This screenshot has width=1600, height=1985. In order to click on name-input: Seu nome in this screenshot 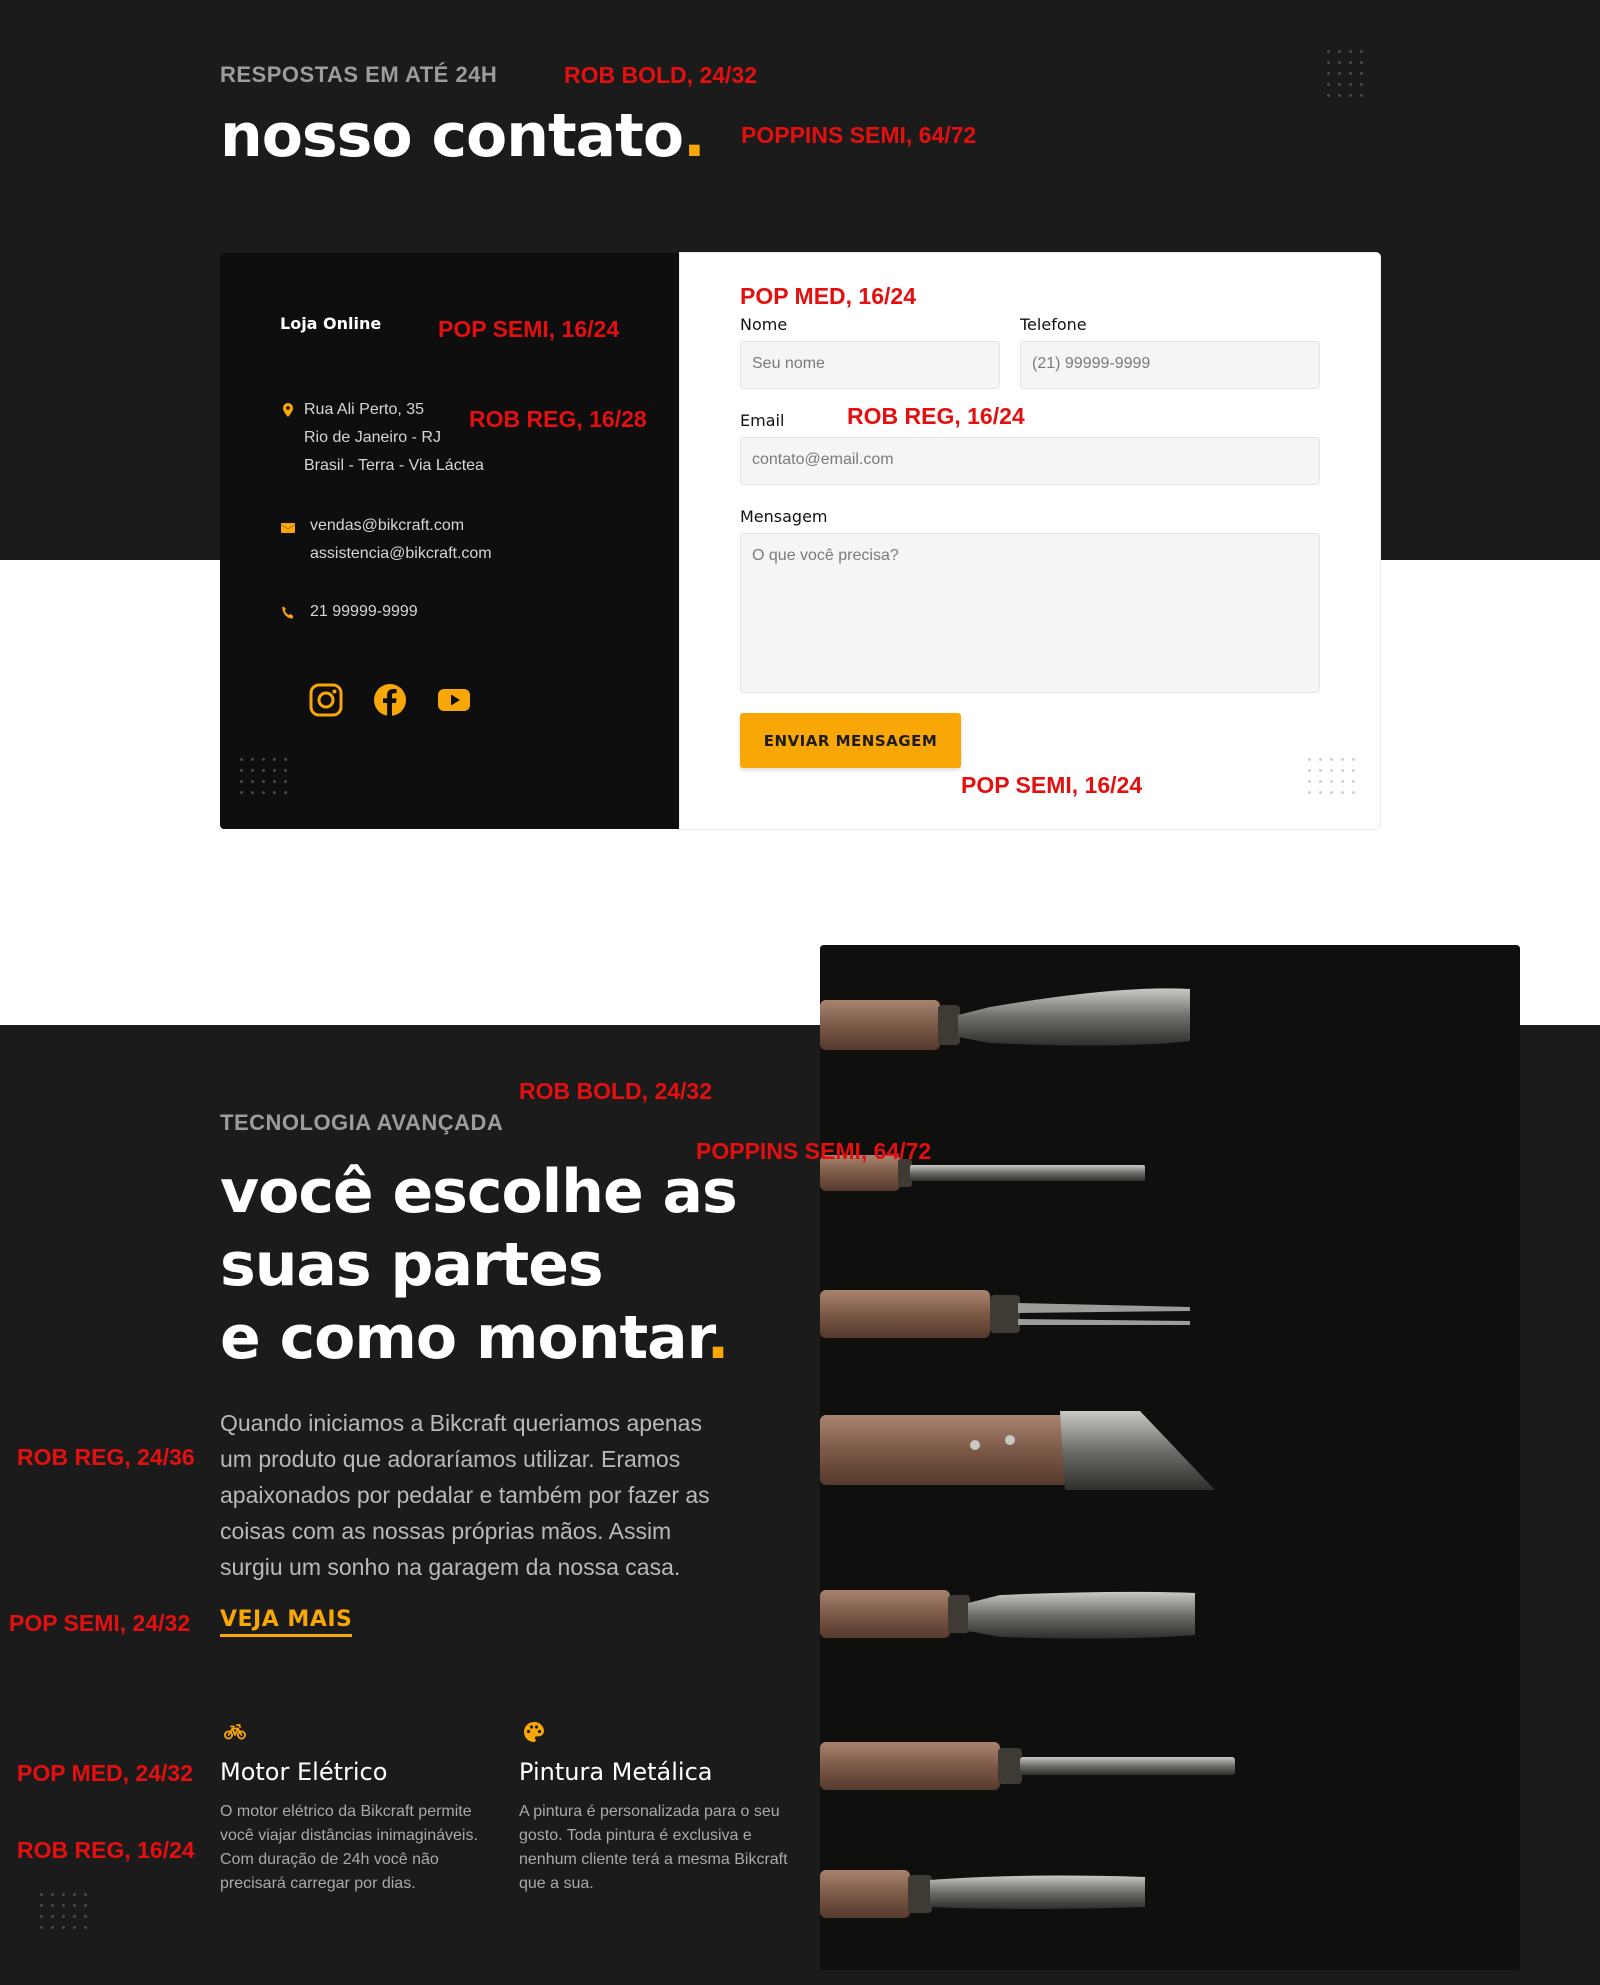, I will do `click(870, 365)`.